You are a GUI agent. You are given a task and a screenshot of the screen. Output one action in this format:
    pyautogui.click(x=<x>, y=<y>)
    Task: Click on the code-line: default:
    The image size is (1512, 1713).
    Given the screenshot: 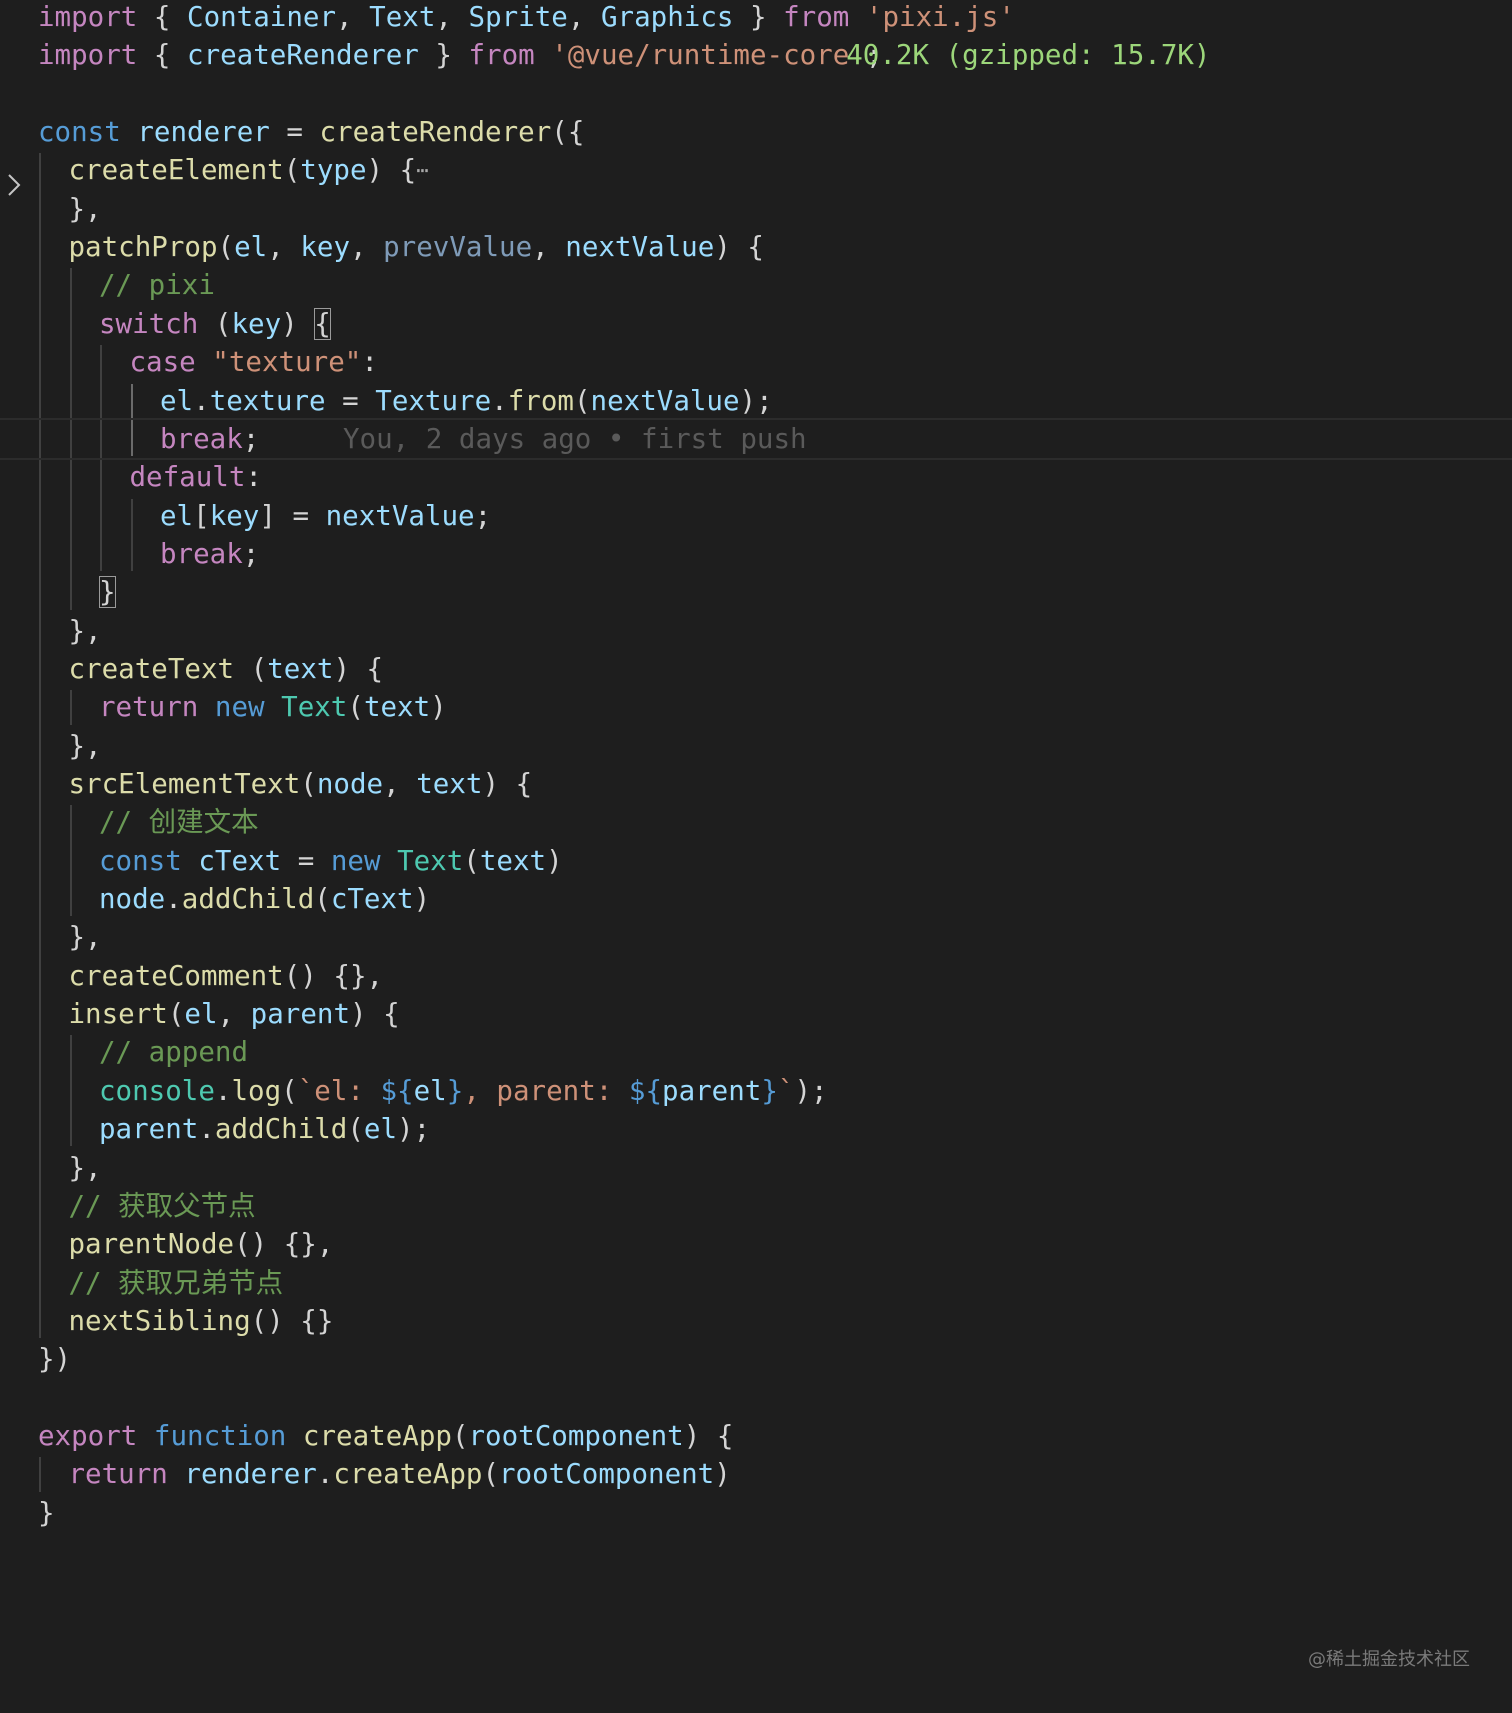 What is the action you would take?
    pyautogui.click(x=756, y=477)
    